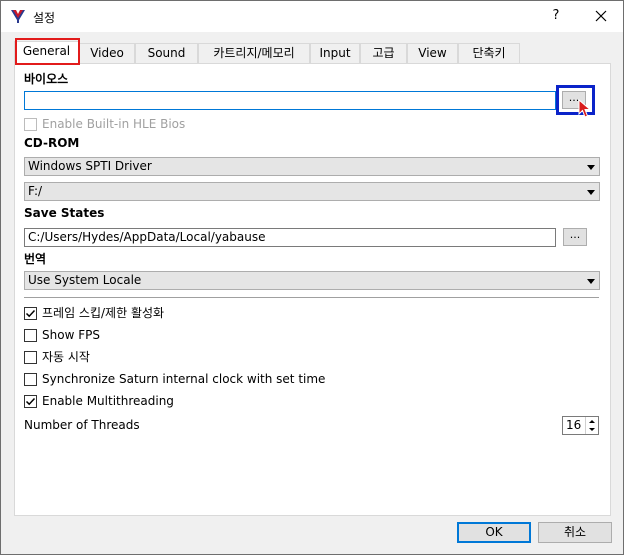 Image resolution: width=624 pixels, height=555 pixels. I want to click on locale-select: Use System Locale, so click(312, 280).